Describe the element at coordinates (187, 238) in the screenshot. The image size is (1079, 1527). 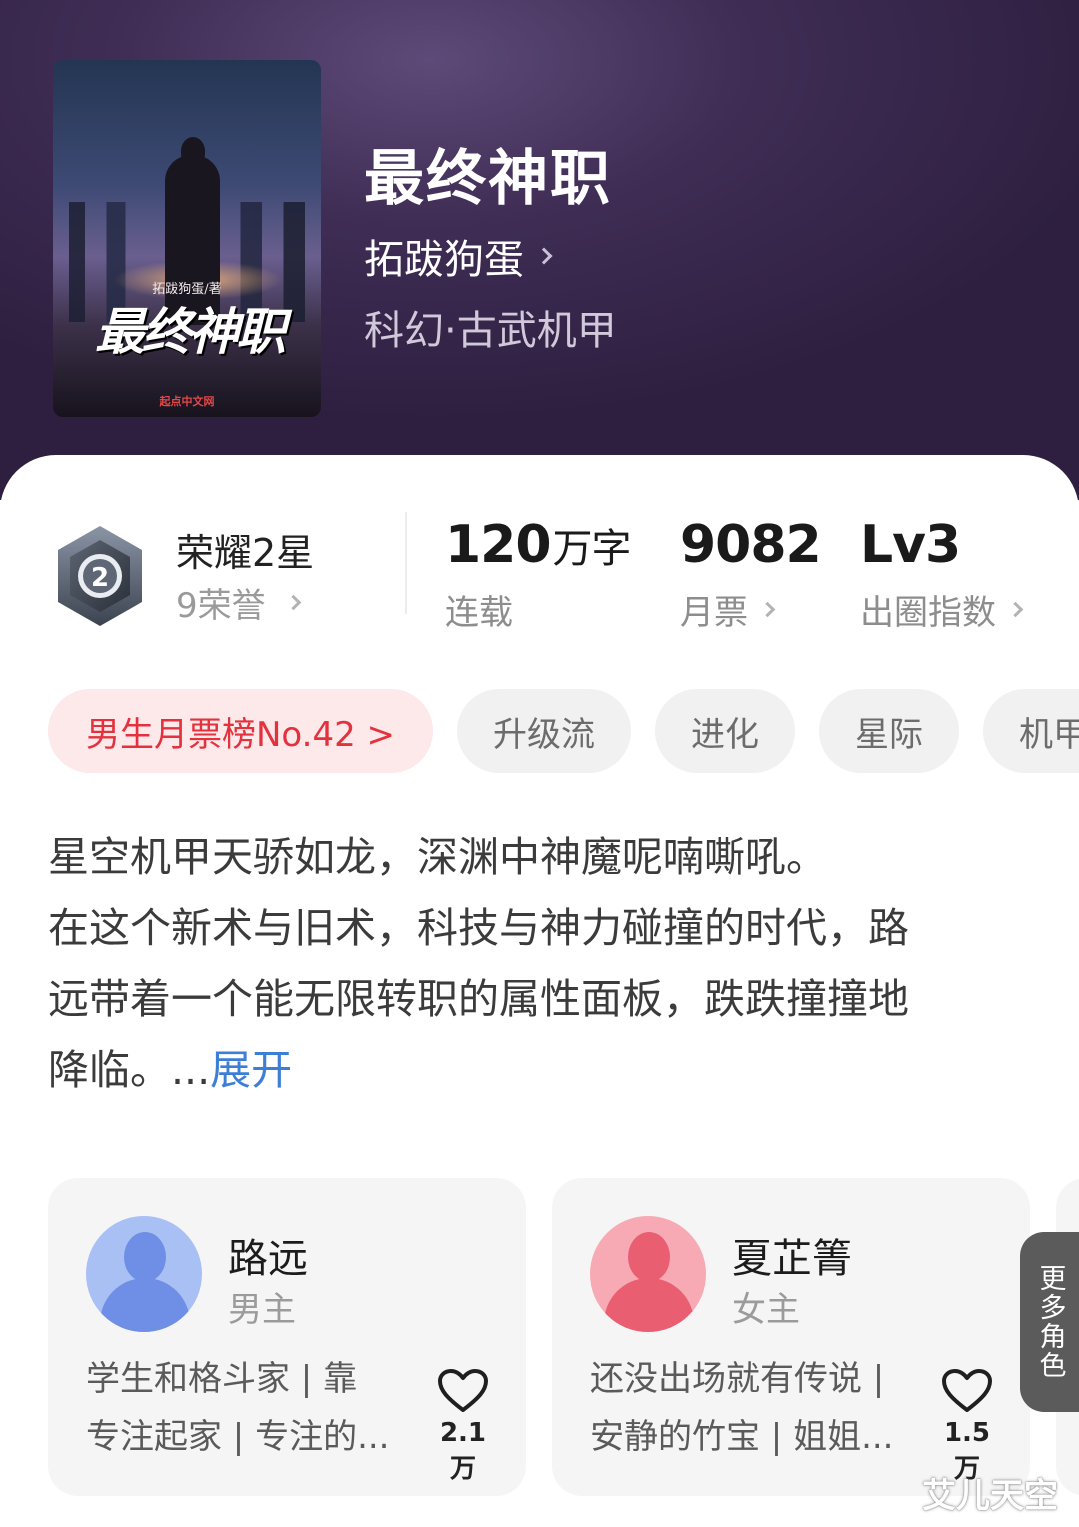
I see `book-cover: 拓跋狗蛋/著 最终神职 起点中文网` at that location.